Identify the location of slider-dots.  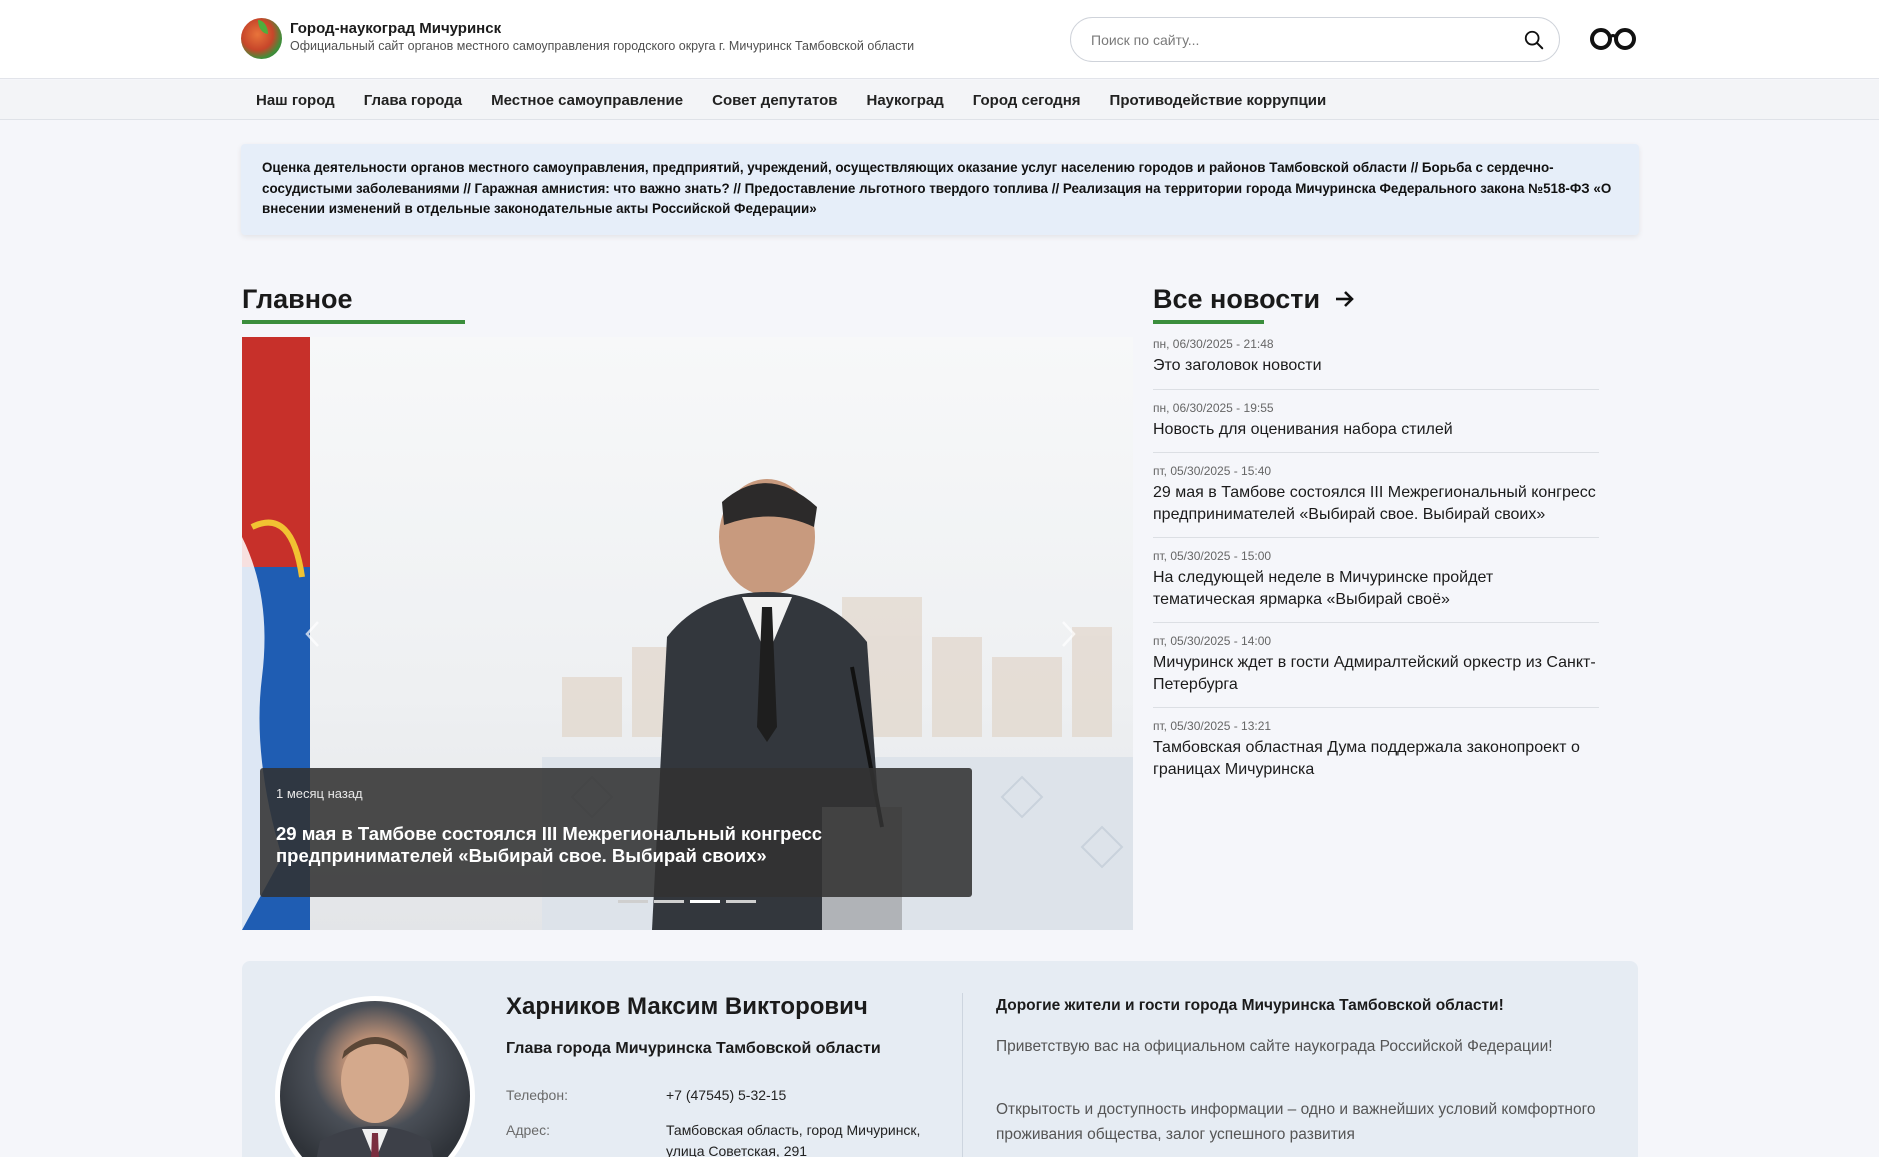
(690, 901).